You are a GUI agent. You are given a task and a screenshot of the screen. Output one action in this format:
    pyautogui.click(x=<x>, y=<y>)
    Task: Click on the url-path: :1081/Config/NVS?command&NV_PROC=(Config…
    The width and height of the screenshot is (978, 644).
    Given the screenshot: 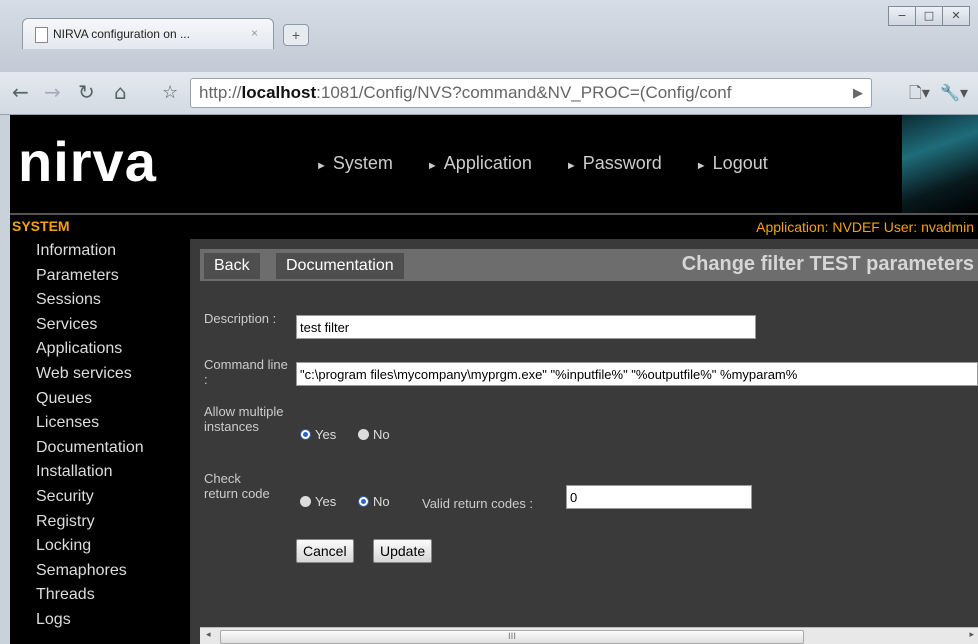 What is the action you would take?
    pyautogui.click(x=524, y=92)
    